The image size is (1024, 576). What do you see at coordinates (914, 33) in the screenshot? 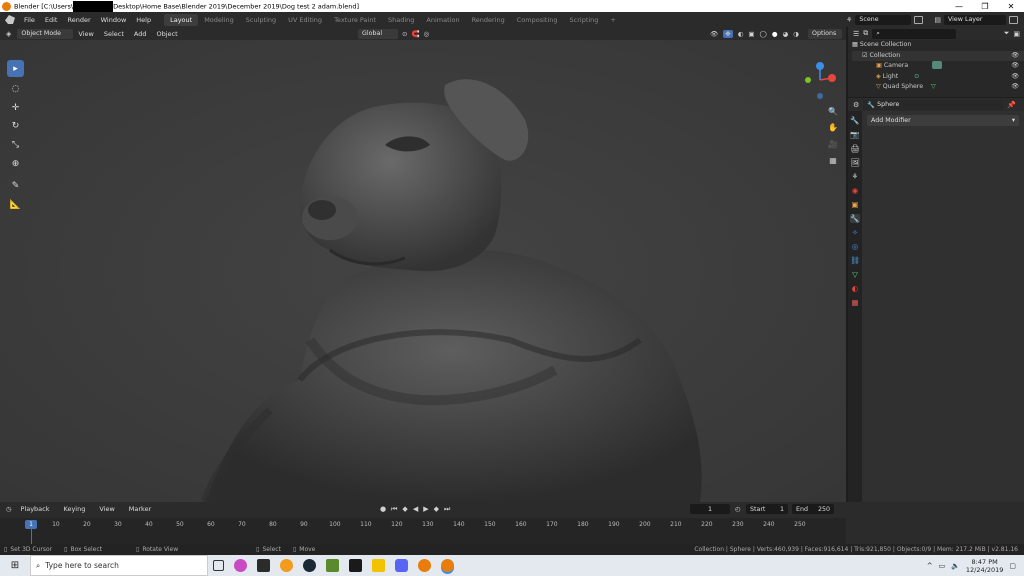
I see `outliner-search-input: ⌕` at bounding box center [914, 33].